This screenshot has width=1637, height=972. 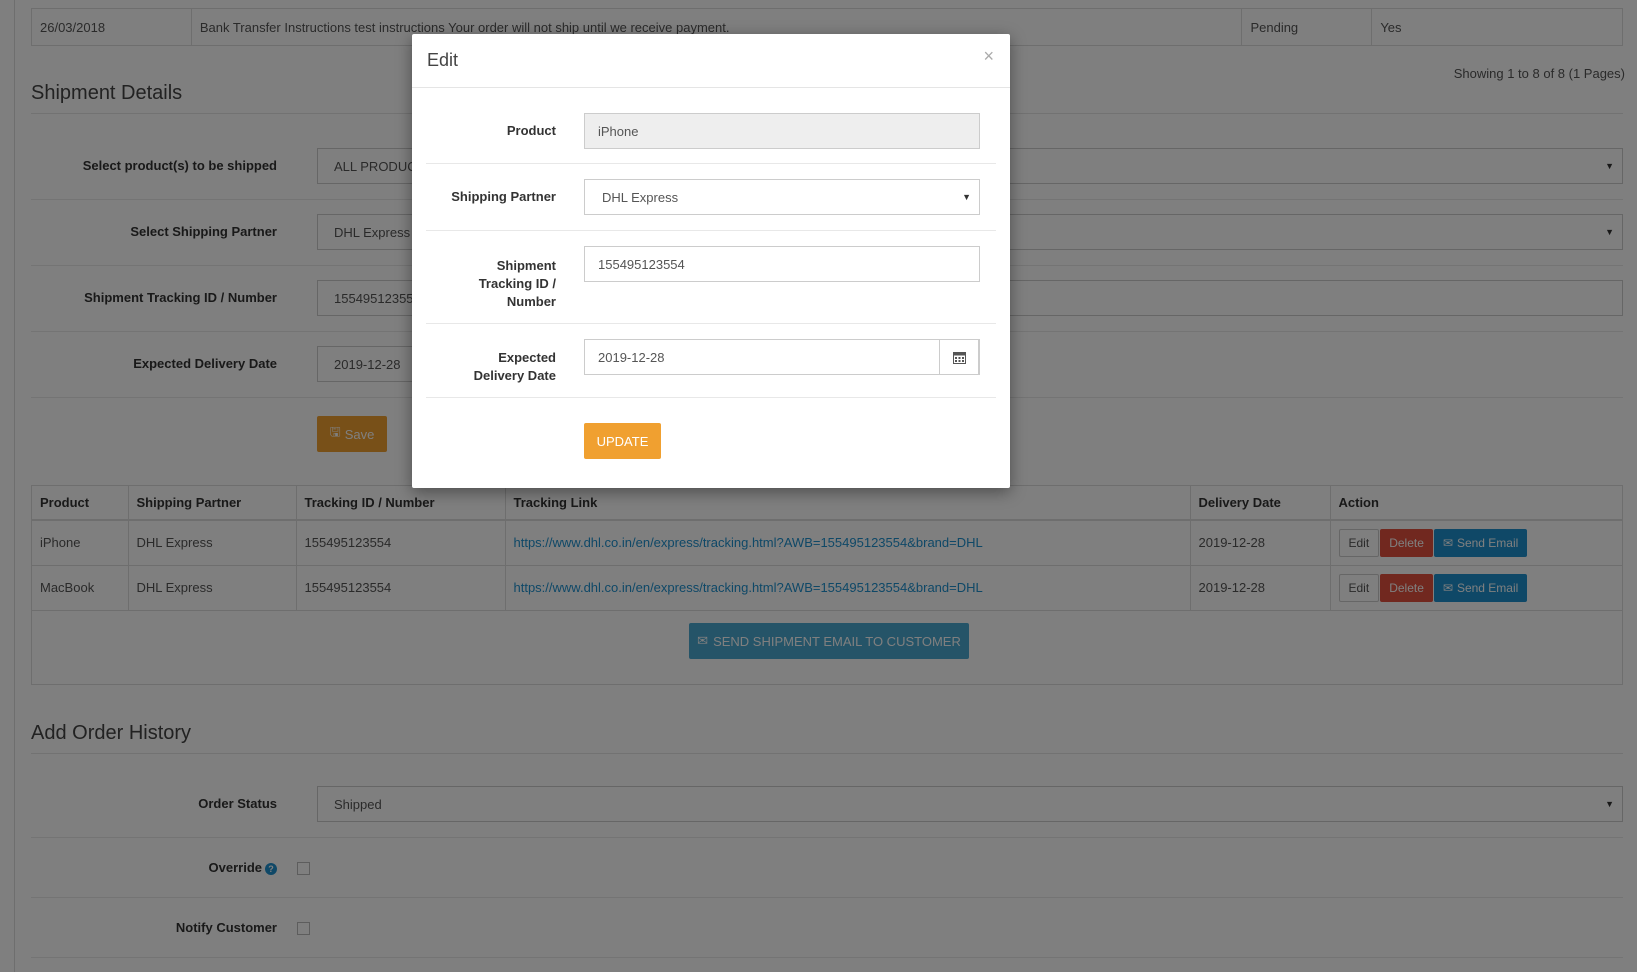 What do you see at coordinates (711, 61) in the screenshot?
I see `modal-header: Edit ×` at bounding box center [711, 61].